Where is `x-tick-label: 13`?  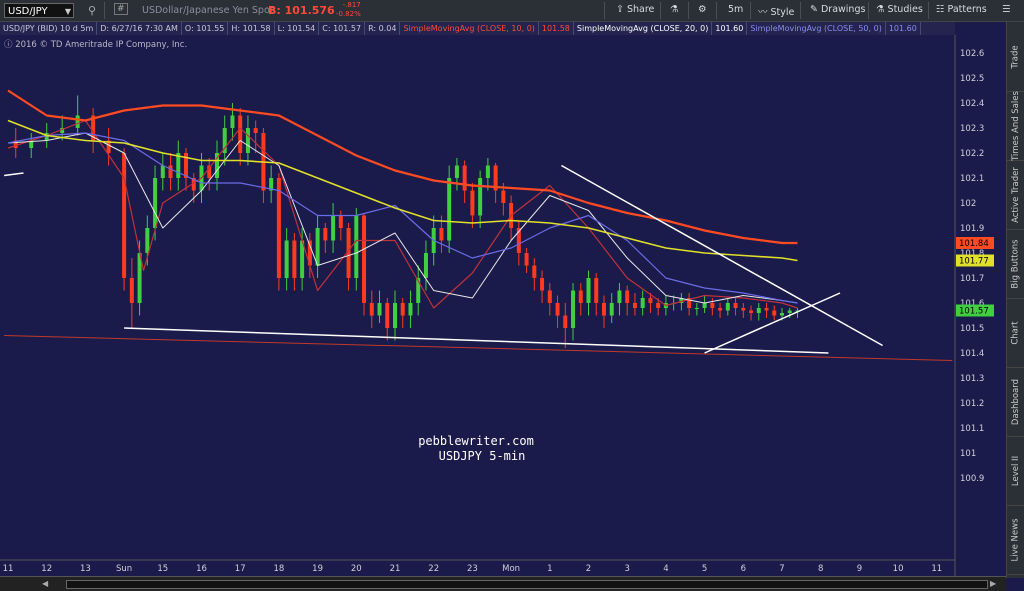 x-tick-label: 13 is located at coordinates (85, 569).